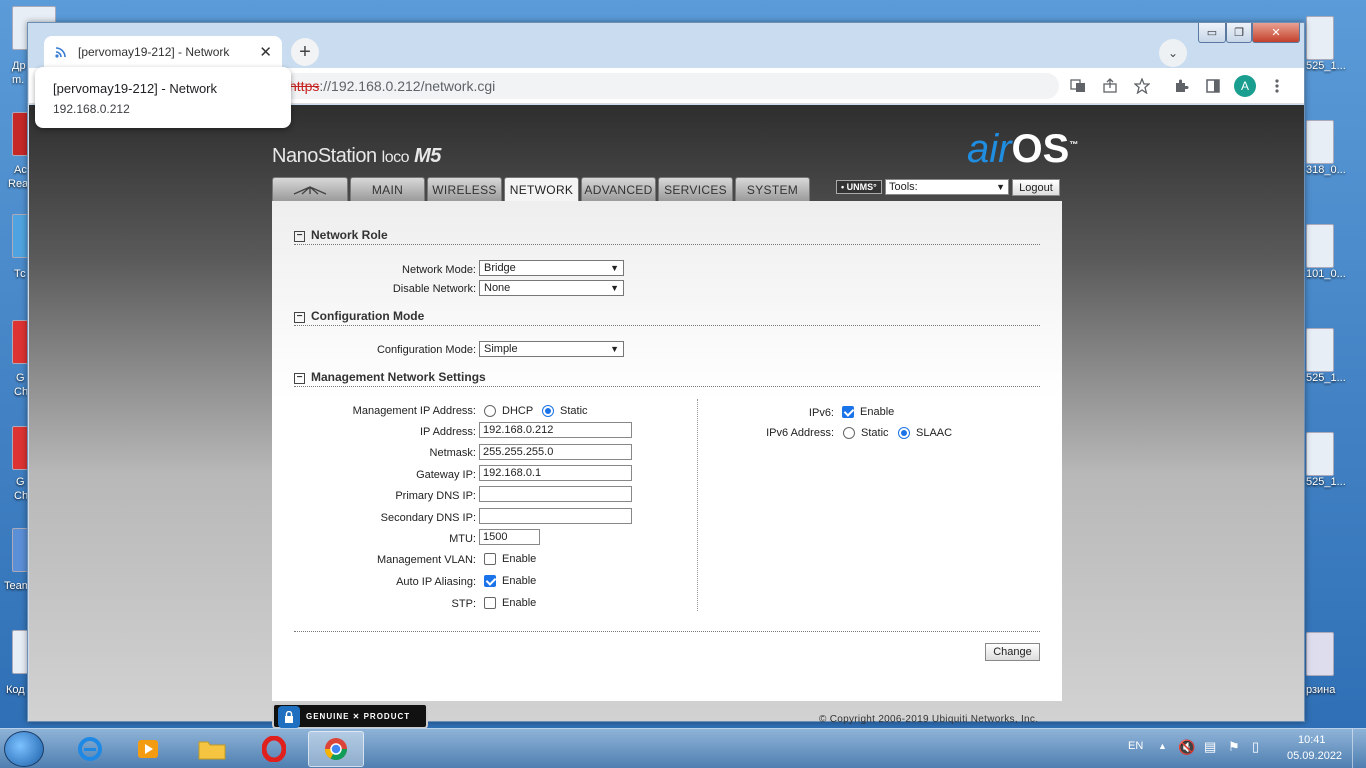 The image size is (1366, 768). What do you see at coordinates (462, 539) in the screenshot?
I see `mtu-label: MTU:` at bounding box center [462, 539].